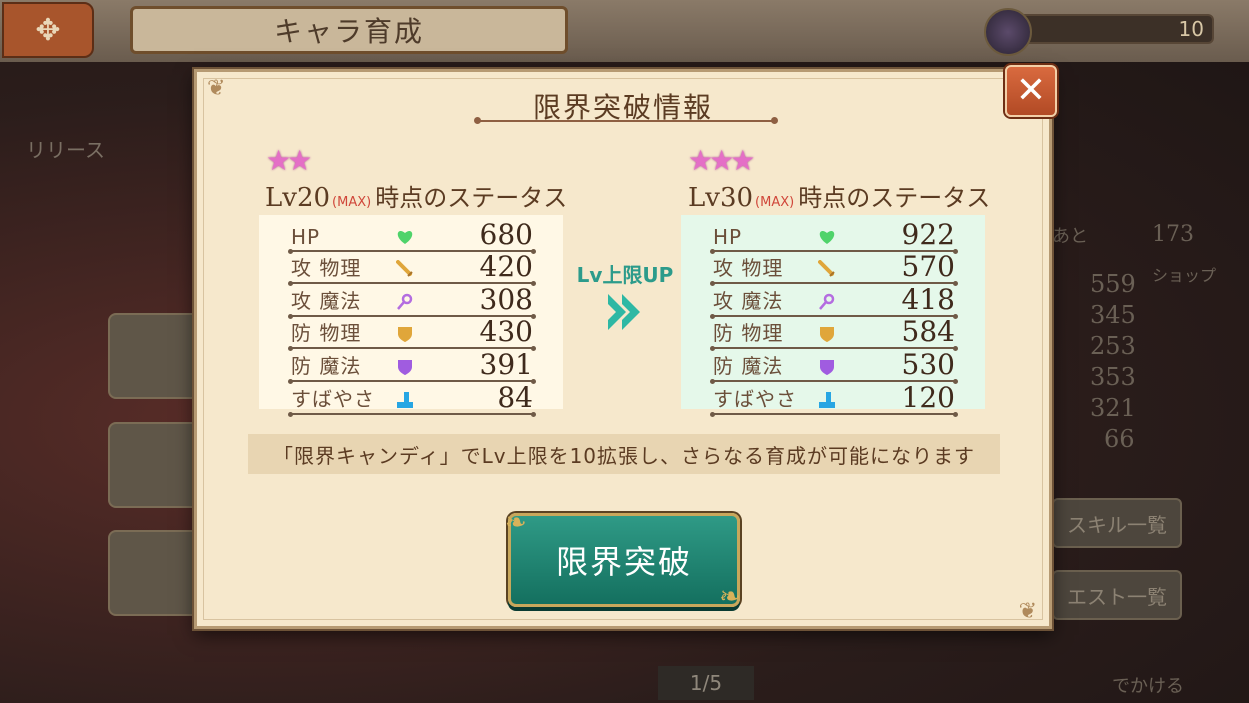 This screenshot has height=703, width=1249. Describe the element at coordinates (1173, 234) in the screenshot. I see `remaining-value: 173` at that location.